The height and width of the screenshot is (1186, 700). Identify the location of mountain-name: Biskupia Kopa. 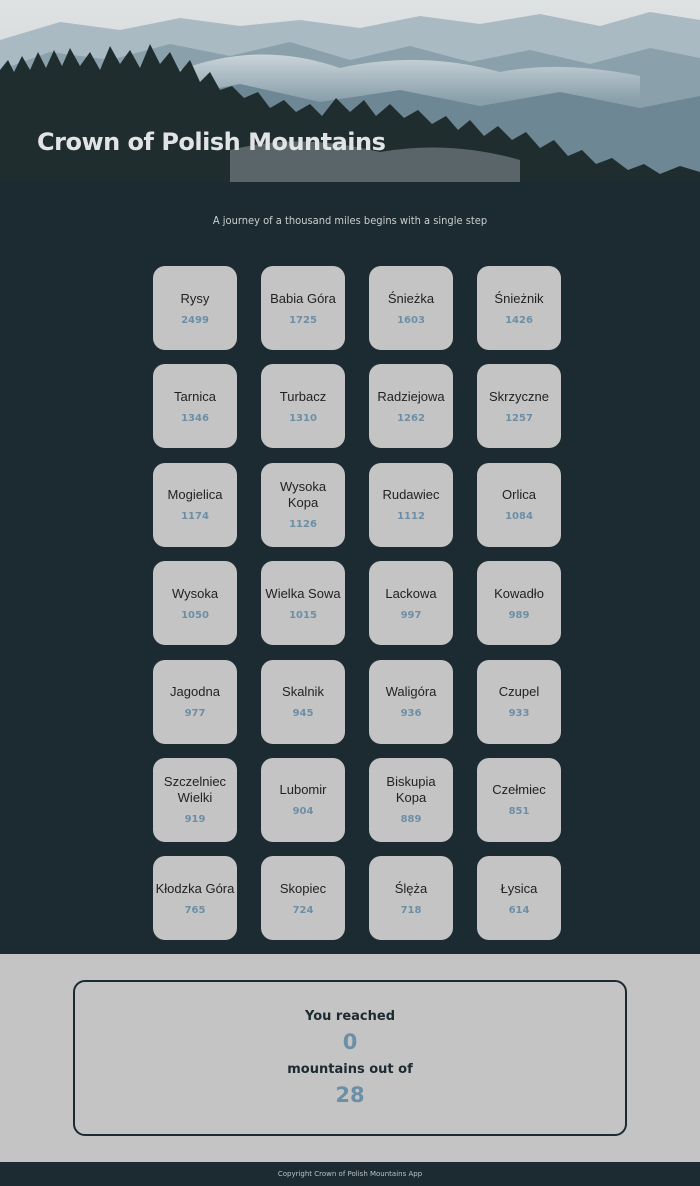
(411, 790).